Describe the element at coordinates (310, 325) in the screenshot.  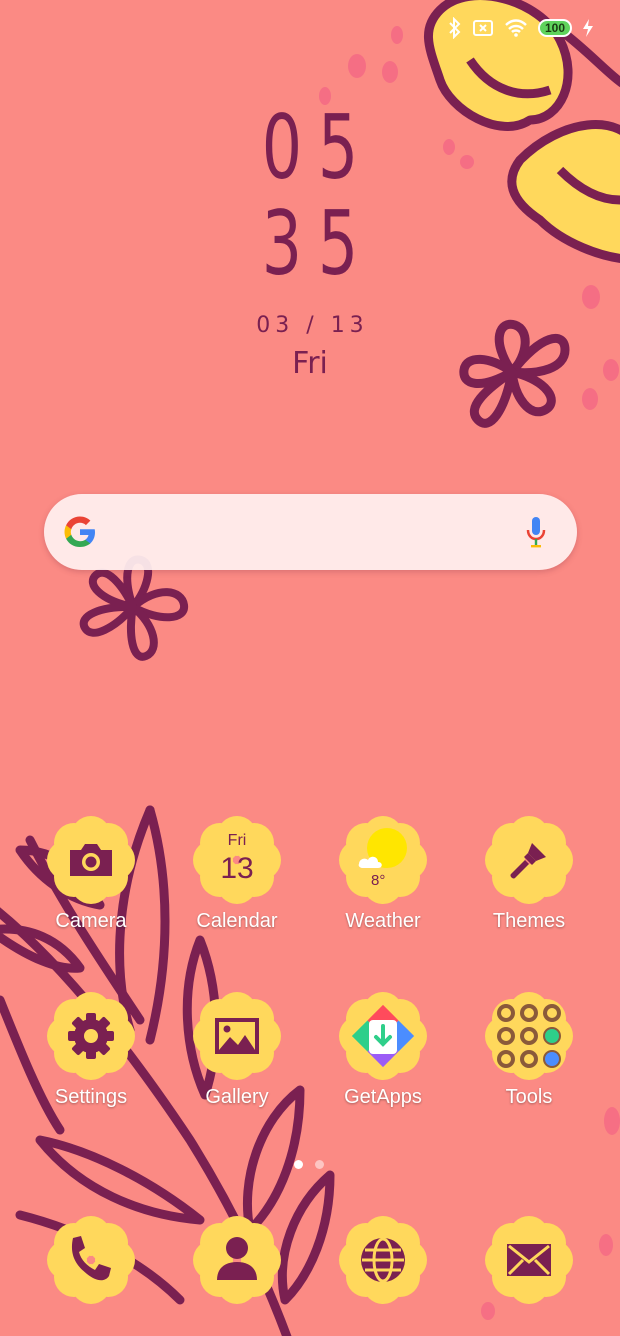
I see `clock-date: 03 / 13` at that location.